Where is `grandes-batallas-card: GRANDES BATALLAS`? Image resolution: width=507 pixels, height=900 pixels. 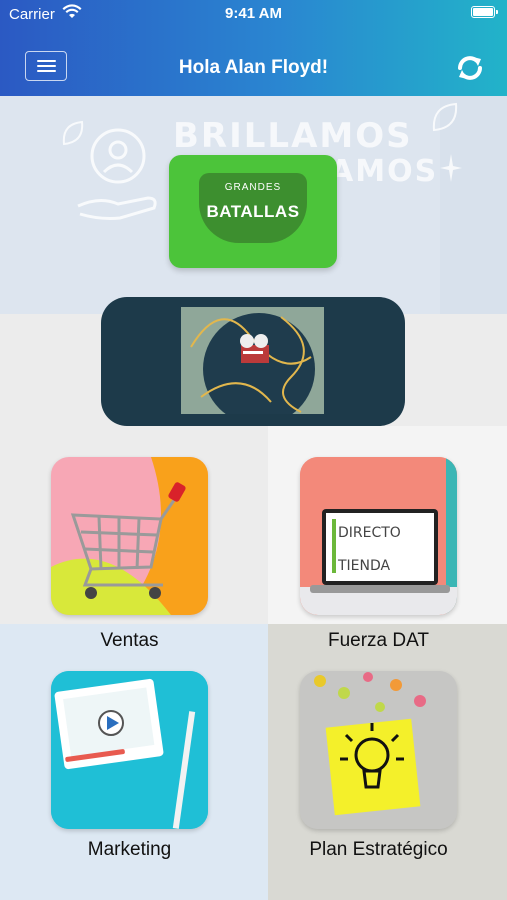
grandes-batallas-card: GRANDES BATALLAS is located at coordinates (253, 211).